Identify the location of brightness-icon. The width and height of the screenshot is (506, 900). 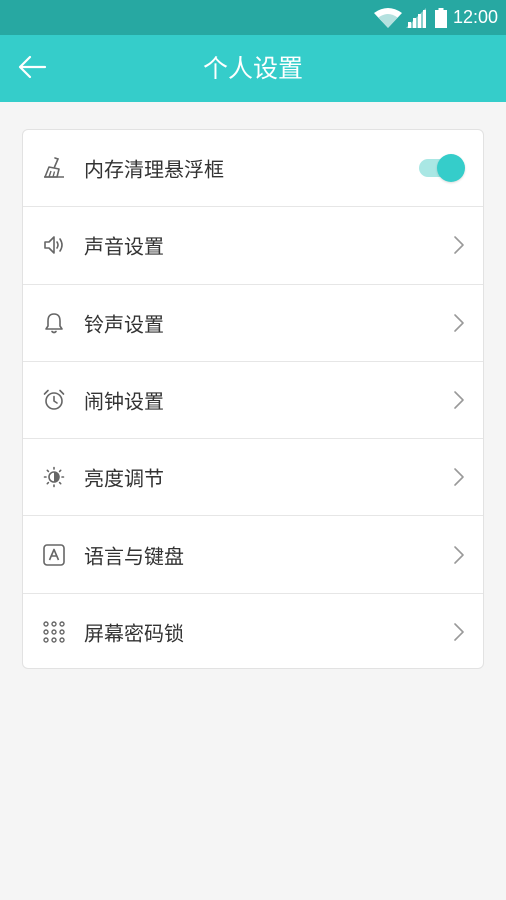
(54, 477).